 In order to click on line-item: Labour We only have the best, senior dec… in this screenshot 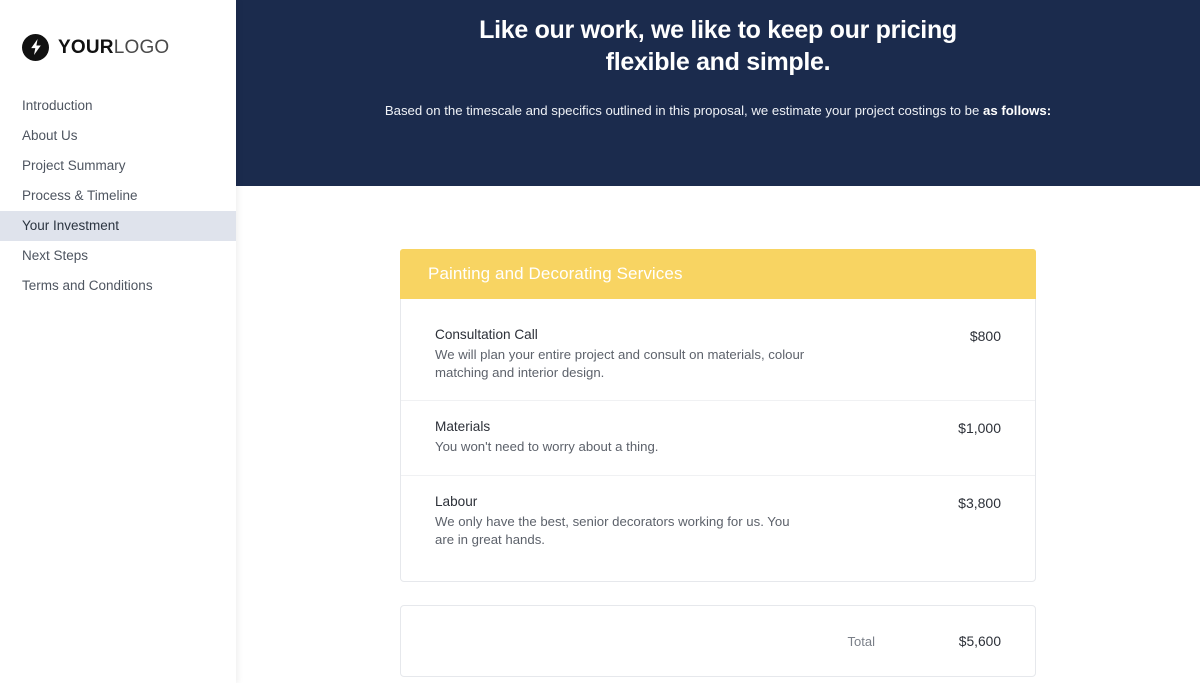, I will do `click(718, 521)`.